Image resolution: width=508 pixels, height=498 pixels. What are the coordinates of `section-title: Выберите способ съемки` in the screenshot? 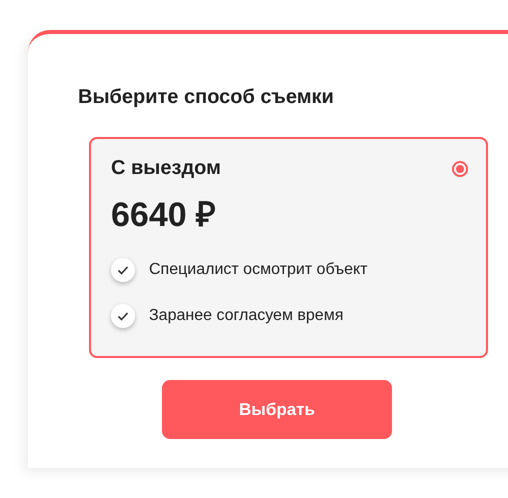 It's located at (206, 97).